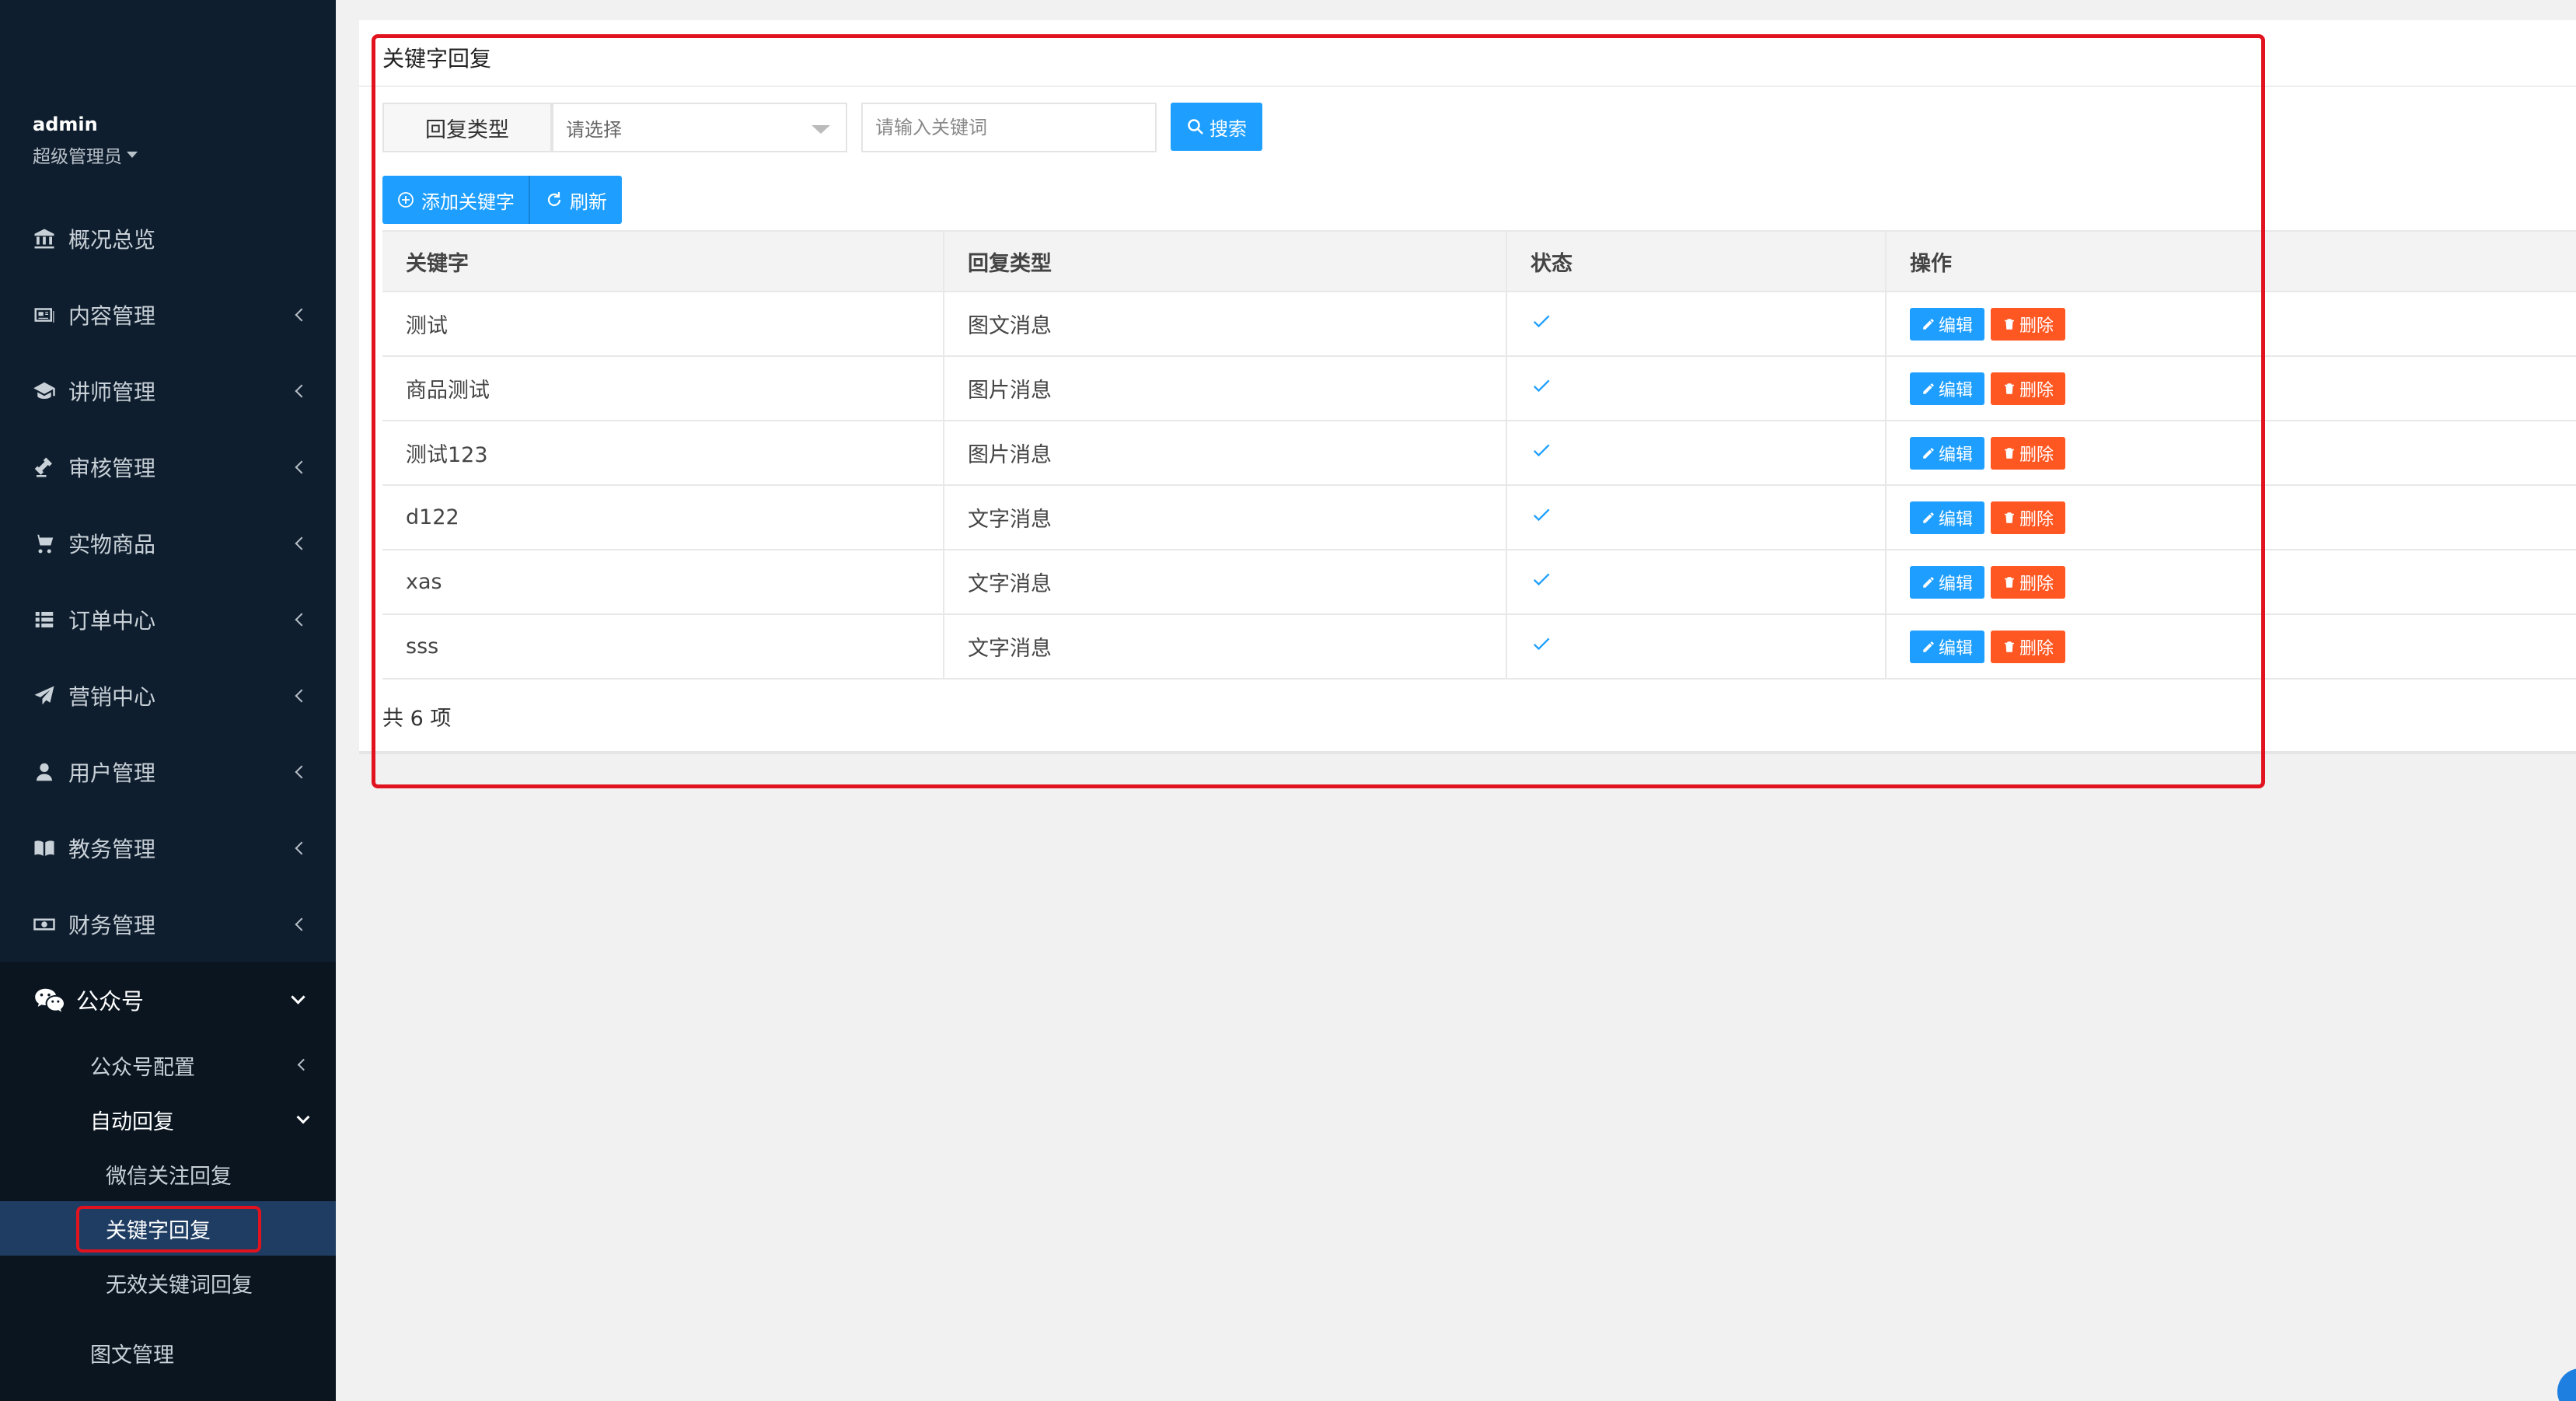  What do you see at coordinates (45, 391) in the screenshot?
I see `graduation-cap-icon` at bounding box center [45, 391].